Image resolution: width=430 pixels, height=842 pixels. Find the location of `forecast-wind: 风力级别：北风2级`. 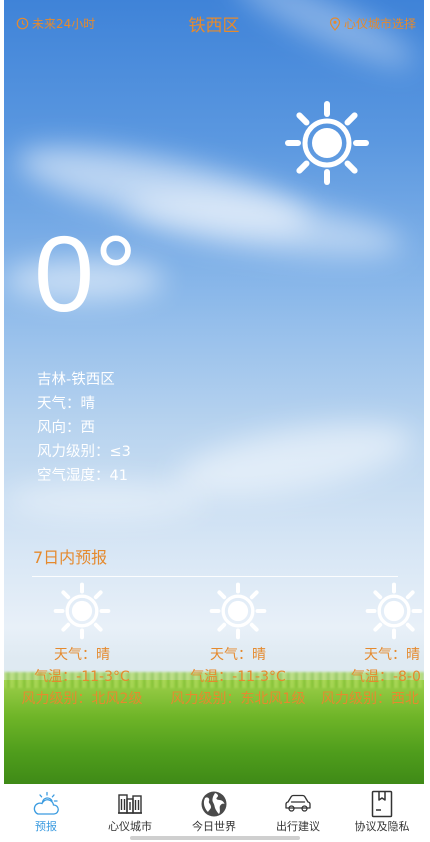

forecast-wind: 风力级别：北风2级 is located at coordinates (82, 699).